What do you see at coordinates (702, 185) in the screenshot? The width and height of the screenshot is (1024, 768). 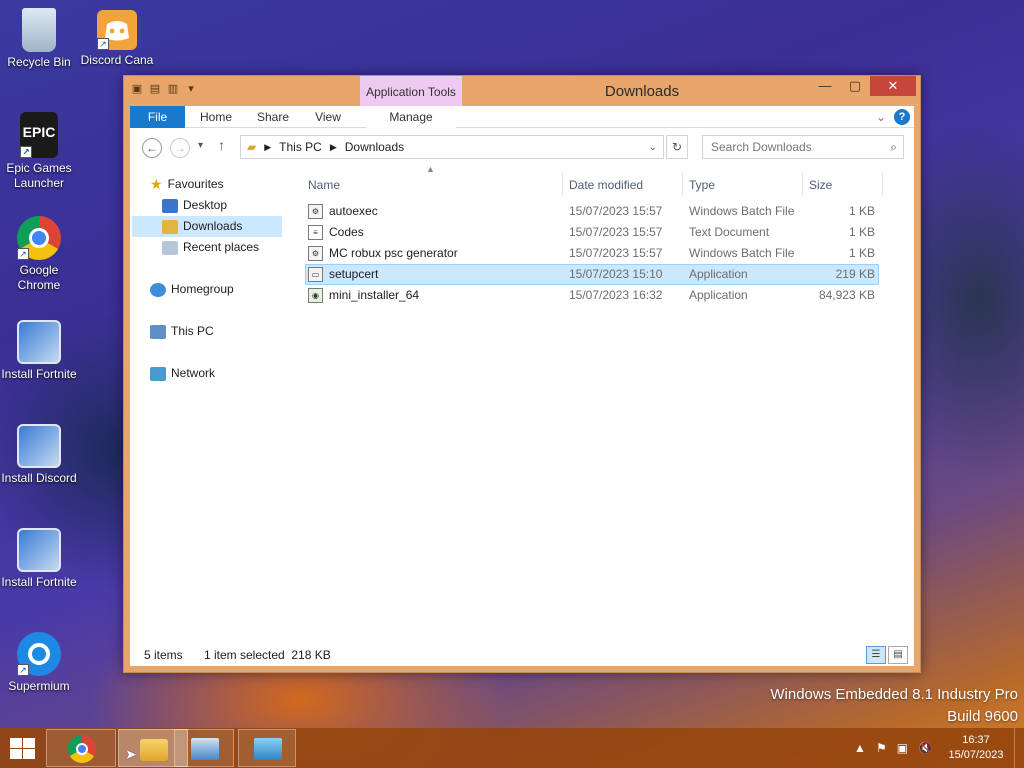 I see `column-header-type: Type` at bounding box center [702, 185].